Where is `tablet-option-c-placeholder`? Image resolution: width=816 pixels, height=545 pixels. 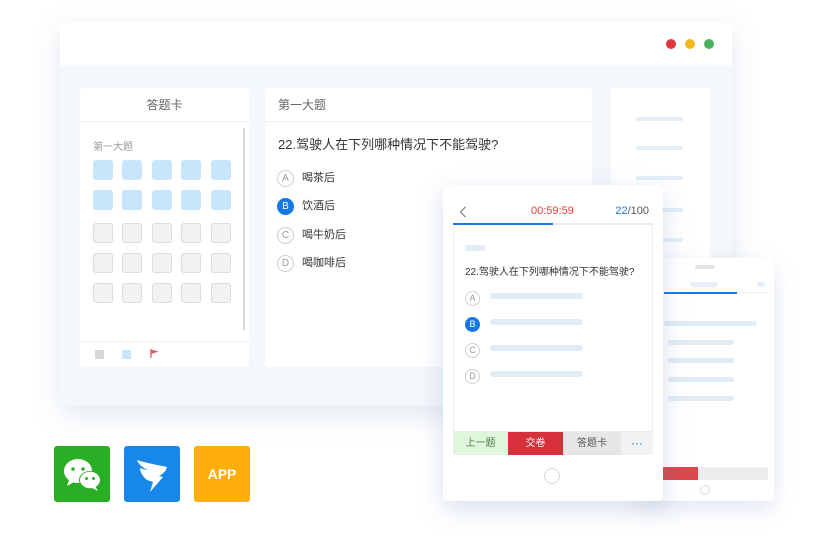
tablet-option-c-placeholder is located at coordinates (536, 348).